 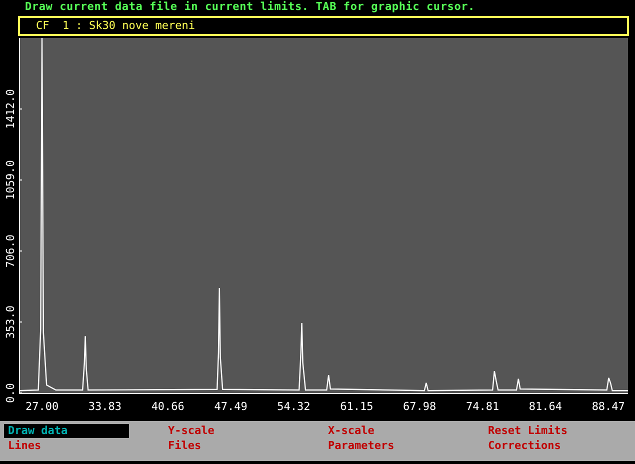 I want to click on menu-item: Y-scale, so click(x=226, y=431).